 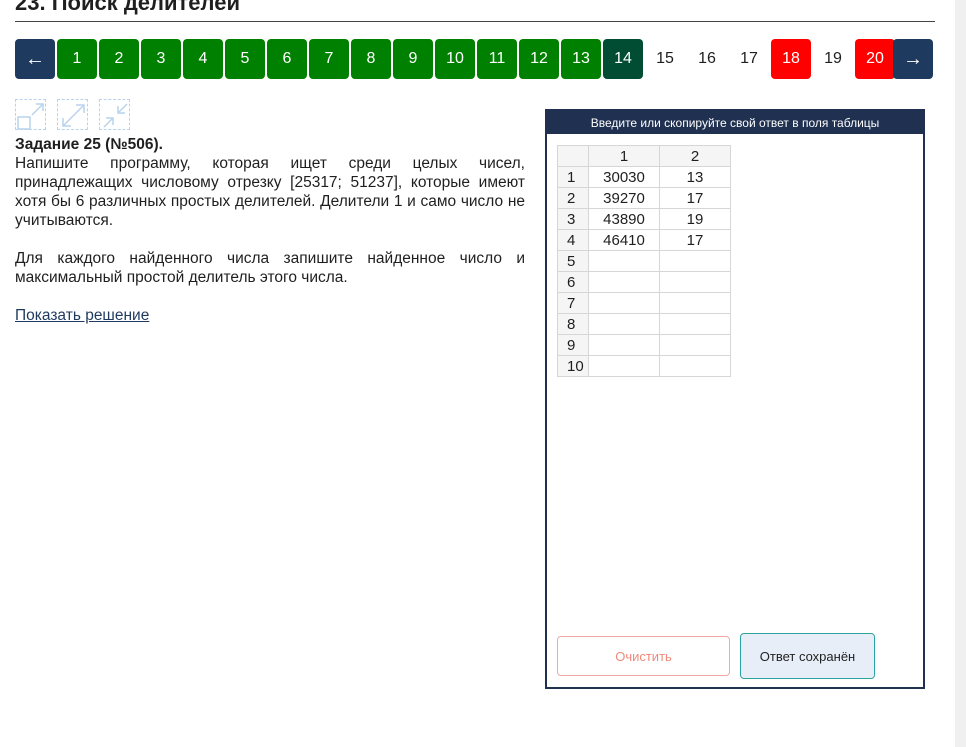 What do you see at coordinates (913, 59) in the screenshot?
I see `next-button: →` at bounding box center [913, 59].